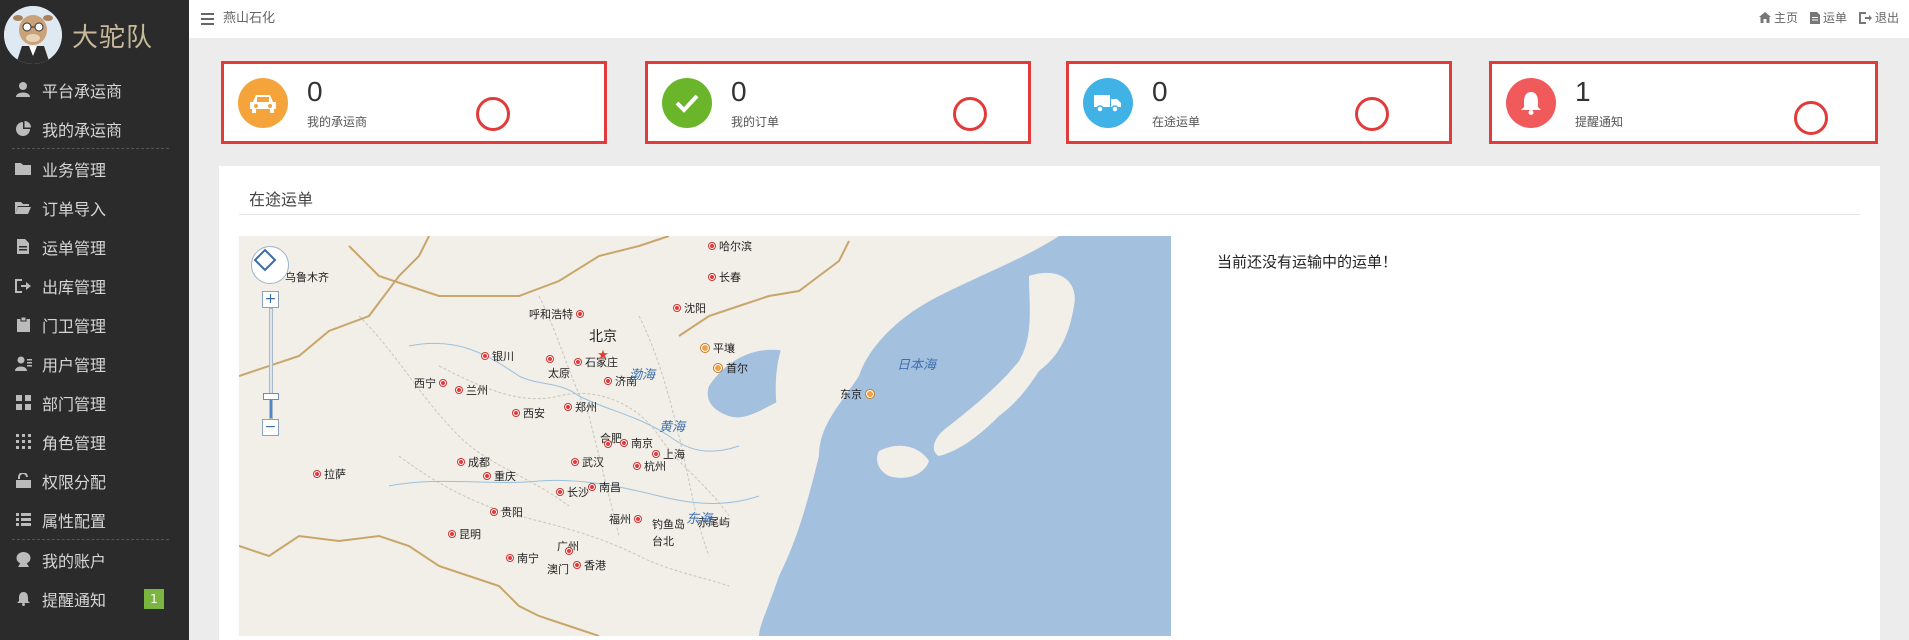 The width and height of the screenshot is (1909, 640). Describe the element at coordinates (603, 355) in the screenshot. I see `capital-star-icon: ★` at that location.